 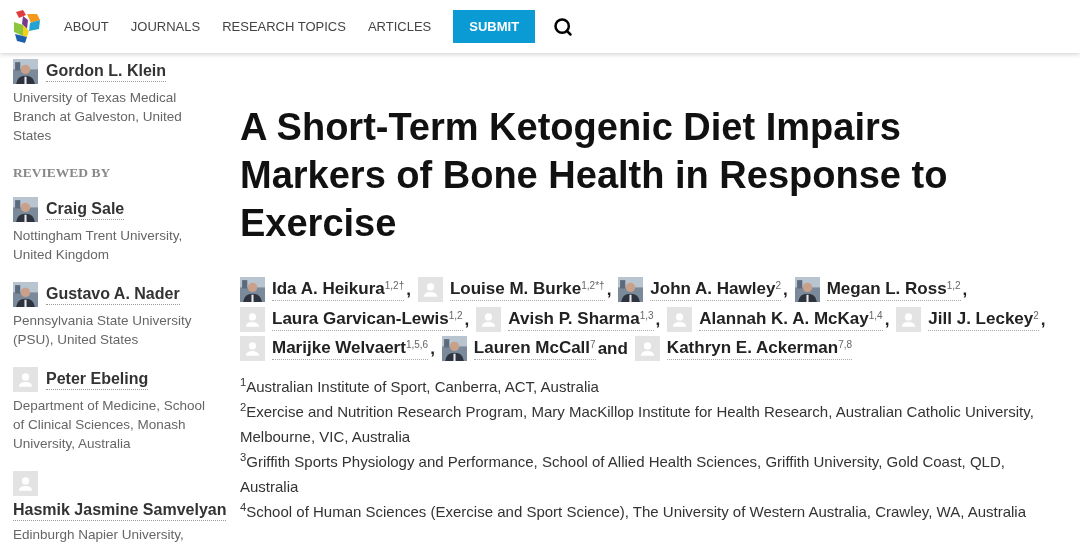 I want to click on nav-link: ABOUT, so click(x=86, y=26).